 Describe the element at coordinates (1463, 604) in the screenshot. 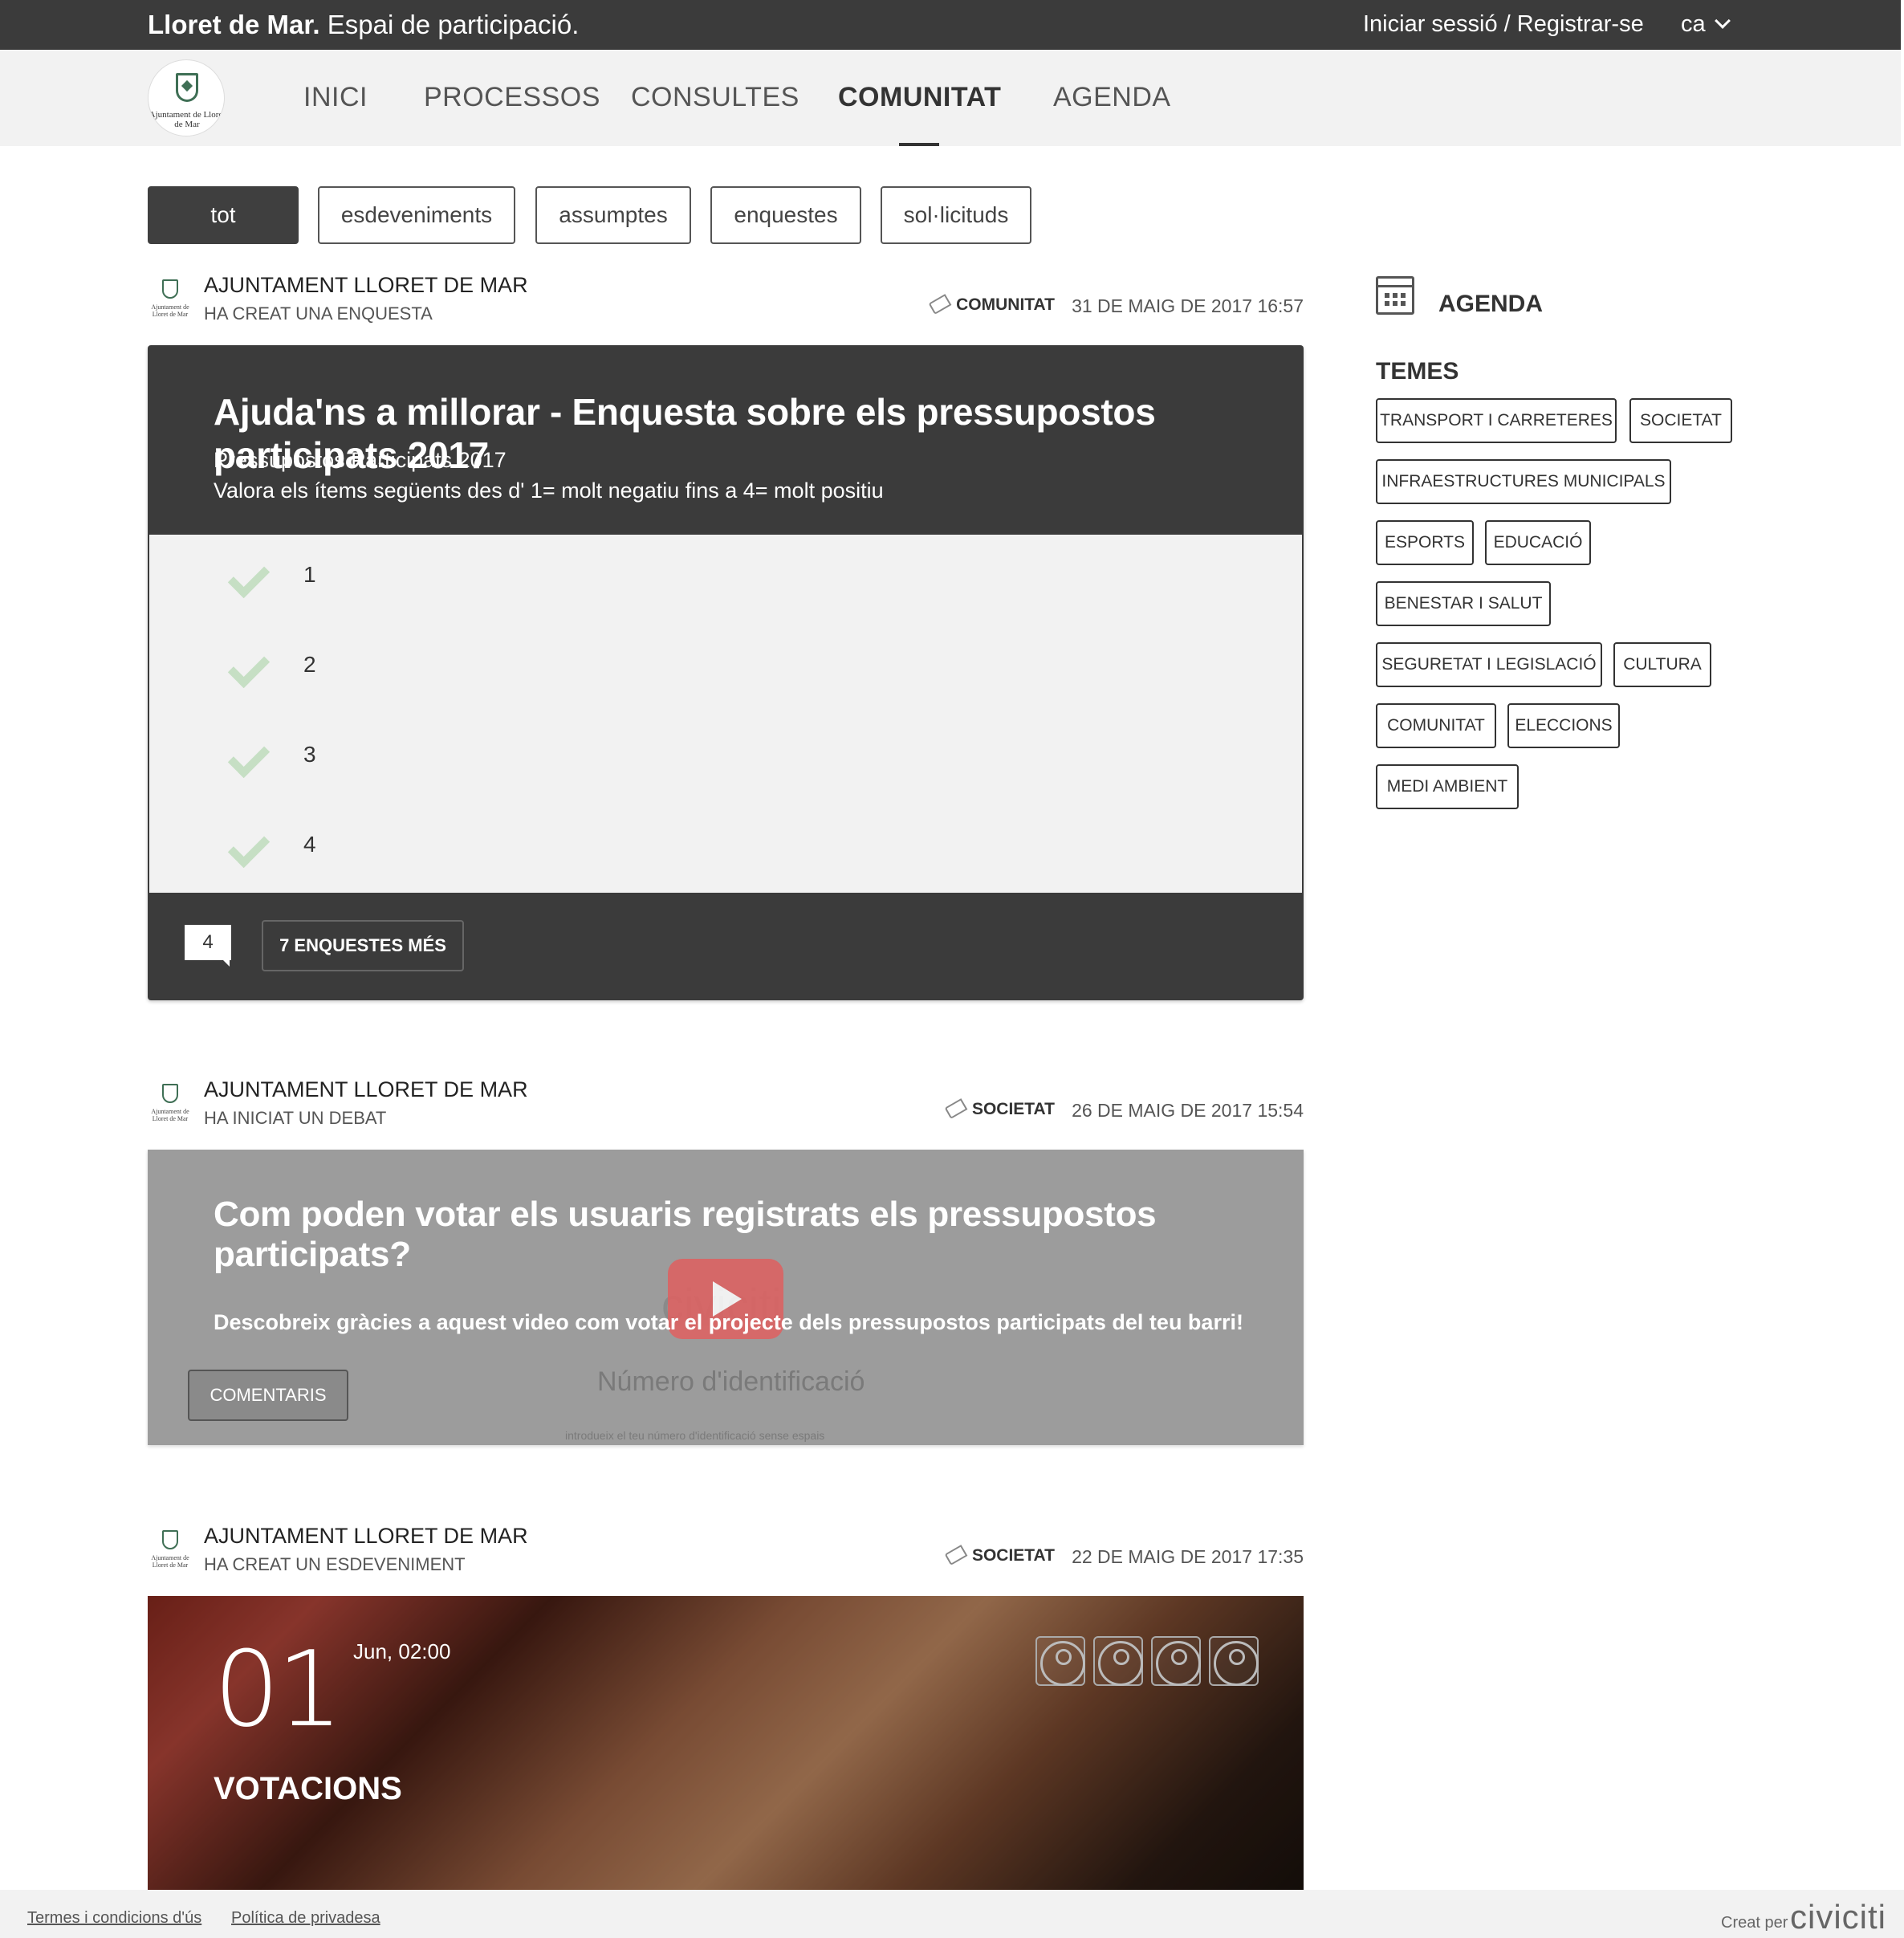

I see `topic-benestar: BENESTAR I SALUT` at that location.